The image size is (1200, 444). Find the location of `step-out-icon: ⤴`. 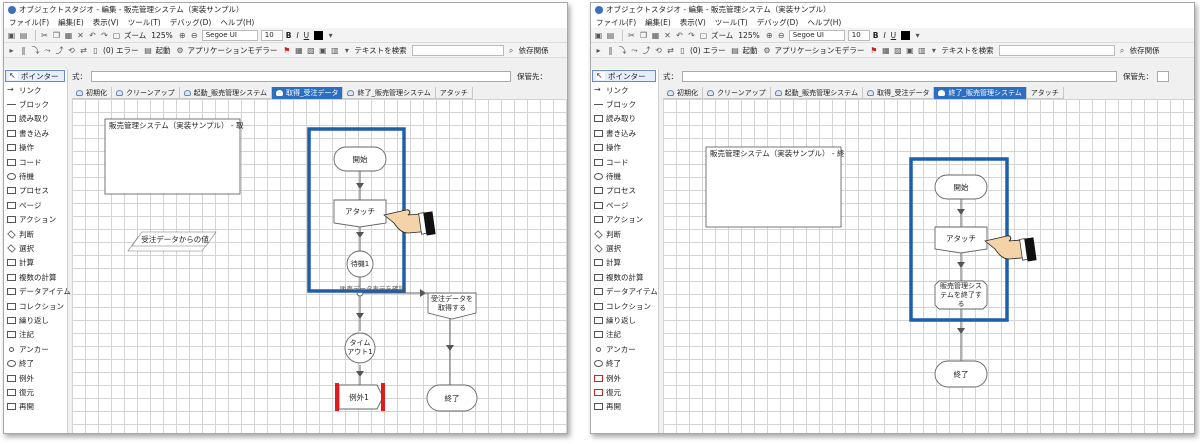

step-out-icon: ⤴ is located at coordinates (646, 50).